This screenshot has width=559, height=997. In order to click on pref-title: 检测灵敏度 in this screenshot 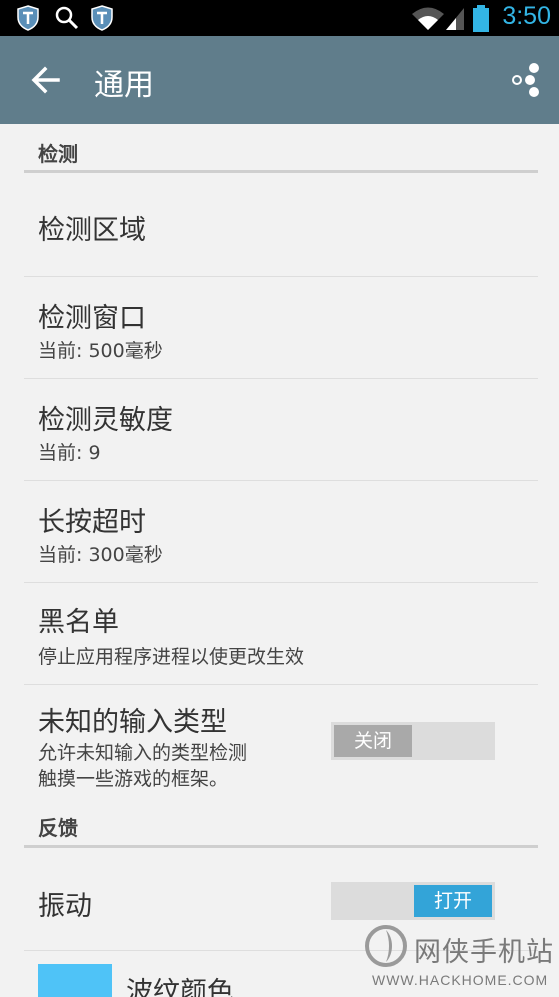, I will do `click(105, 420)`.